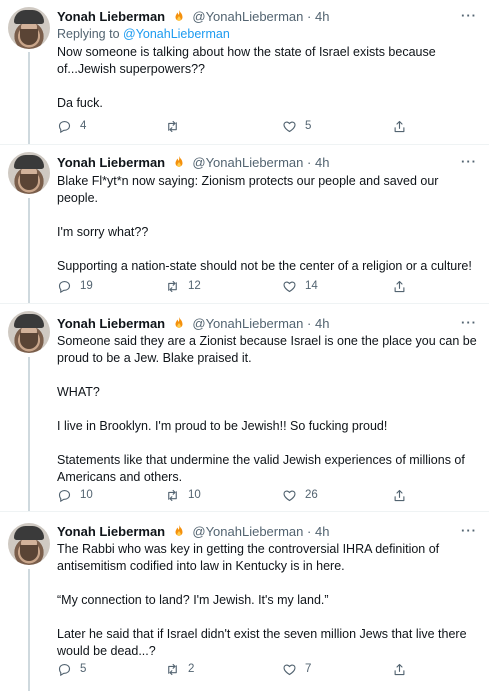 This screenshot has height=691, width=489. Describe the element at coordinates (90, 34) in the screenshot. I see `replying-prefix: Replying to` at that location.